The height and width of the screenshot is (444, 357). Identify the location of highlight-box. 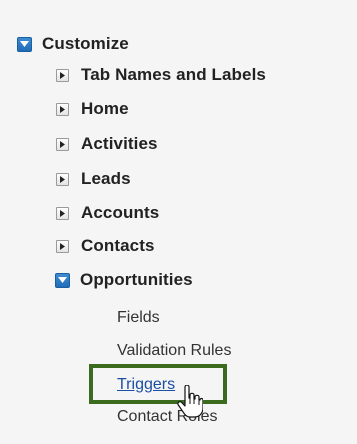
(158, 384).